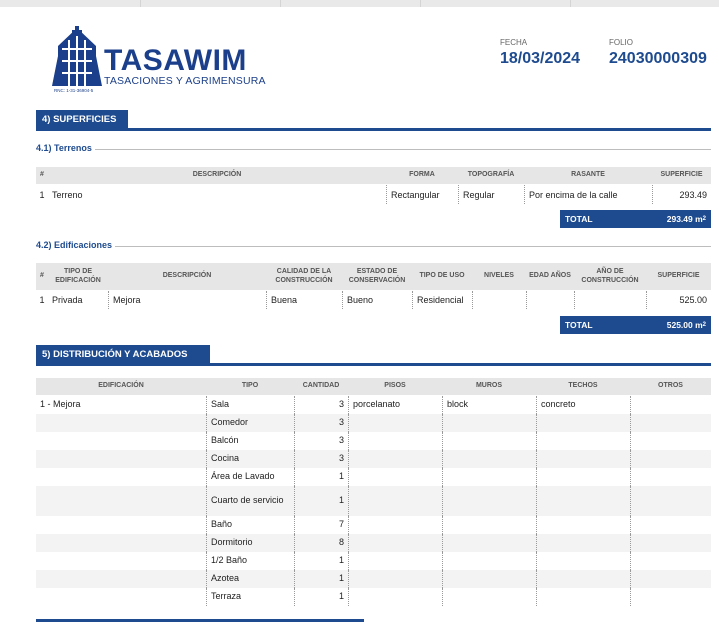  Describe the element at coordinates (422, 194) in the screenshot. I see `terrenos-row-forma: Rectangular` at that location.